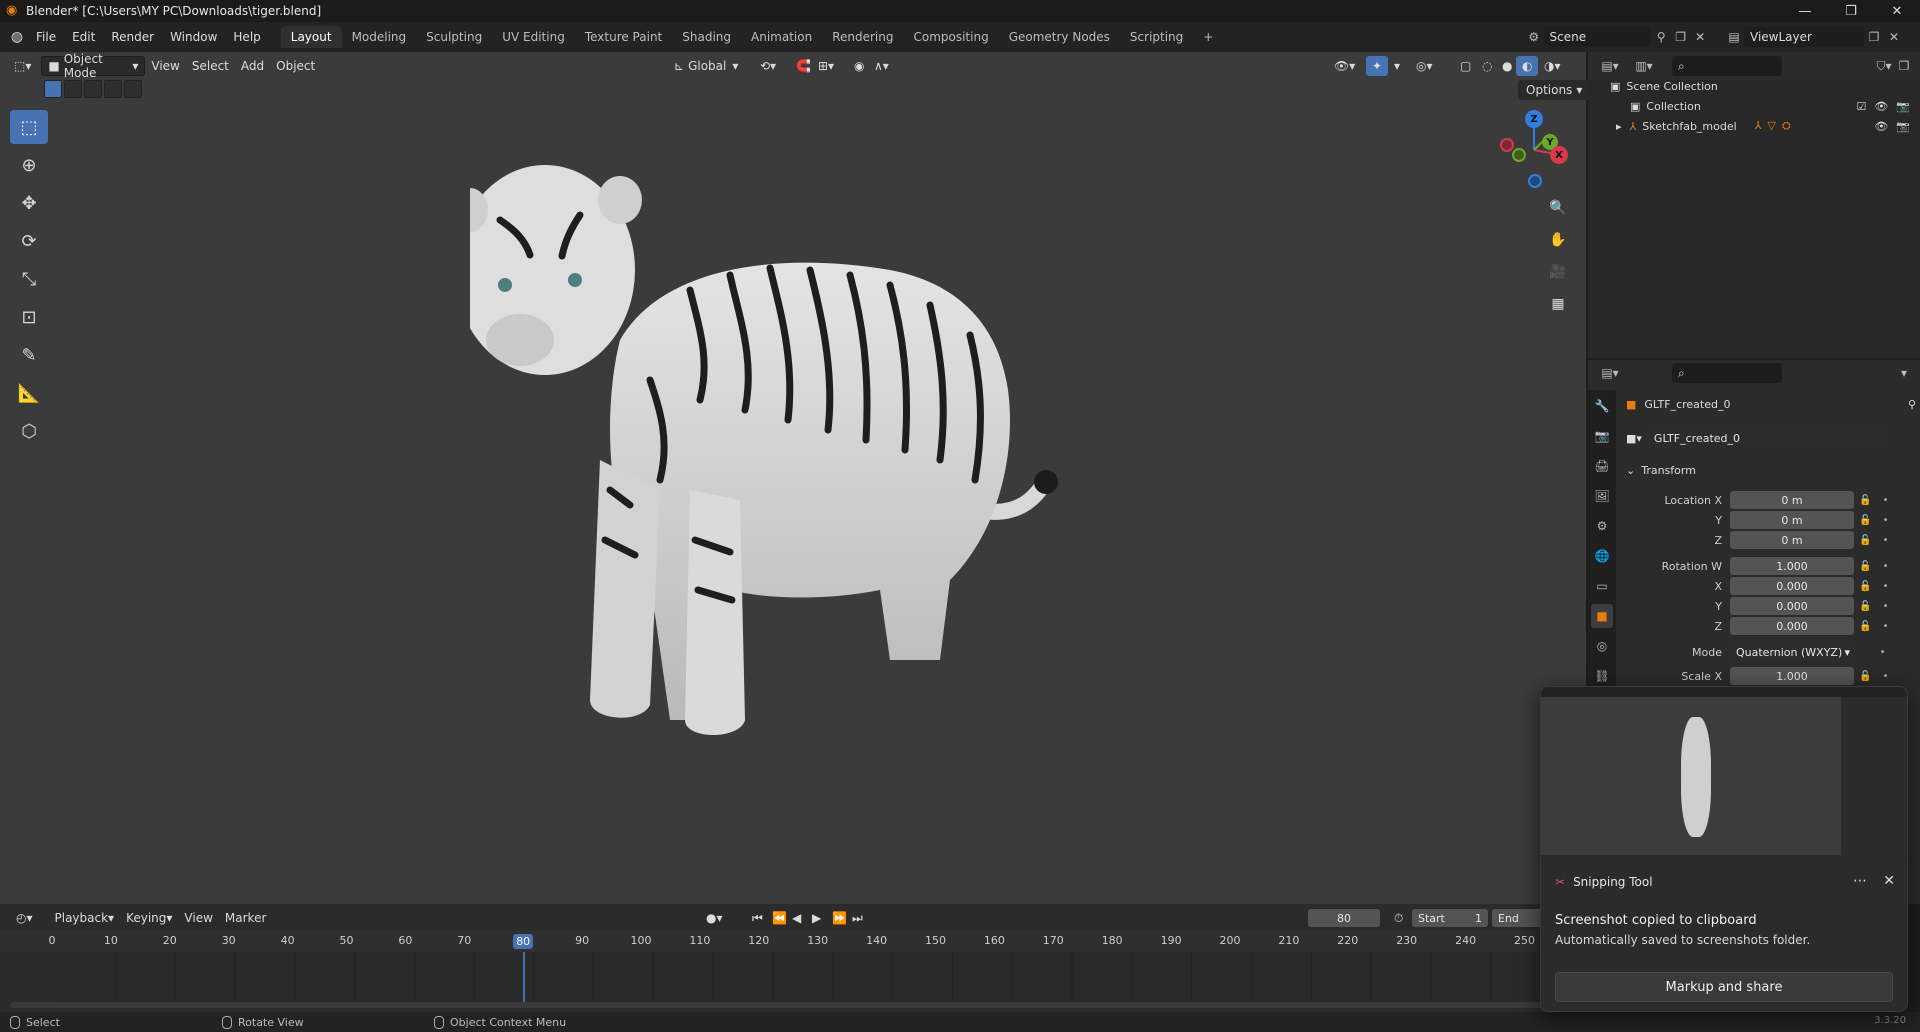  Describe the element at coordinates (1344, 66) in the screenshot. I see `visibility-icon: 👁▾` at that location.